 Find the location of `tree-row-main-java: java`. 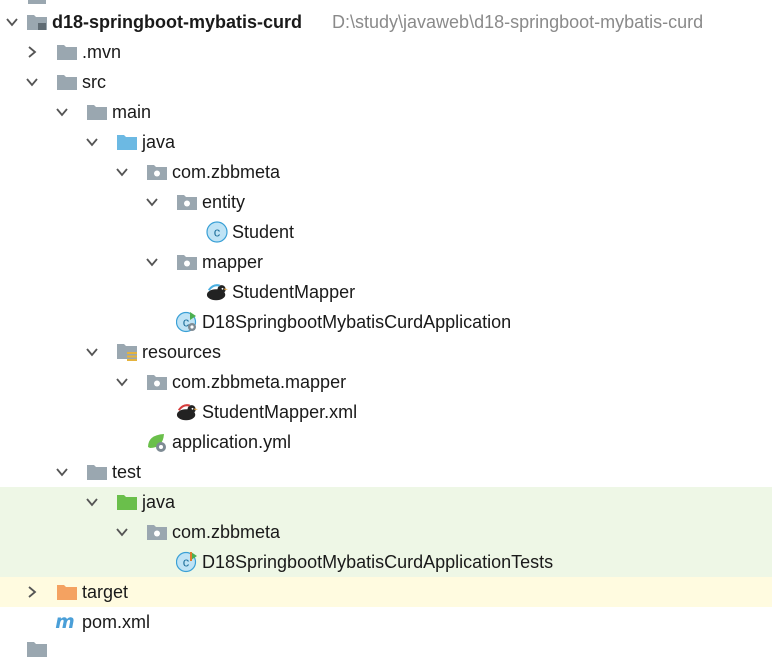

tree-row-main-java: java is located at coordinates (386, 142).